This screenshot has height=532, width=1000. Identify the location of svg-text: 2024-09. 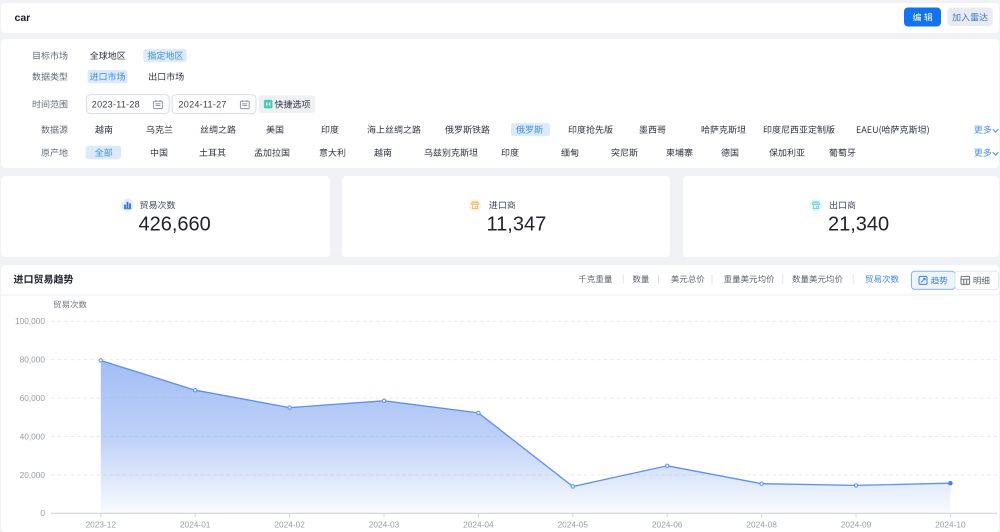
(856, 525).